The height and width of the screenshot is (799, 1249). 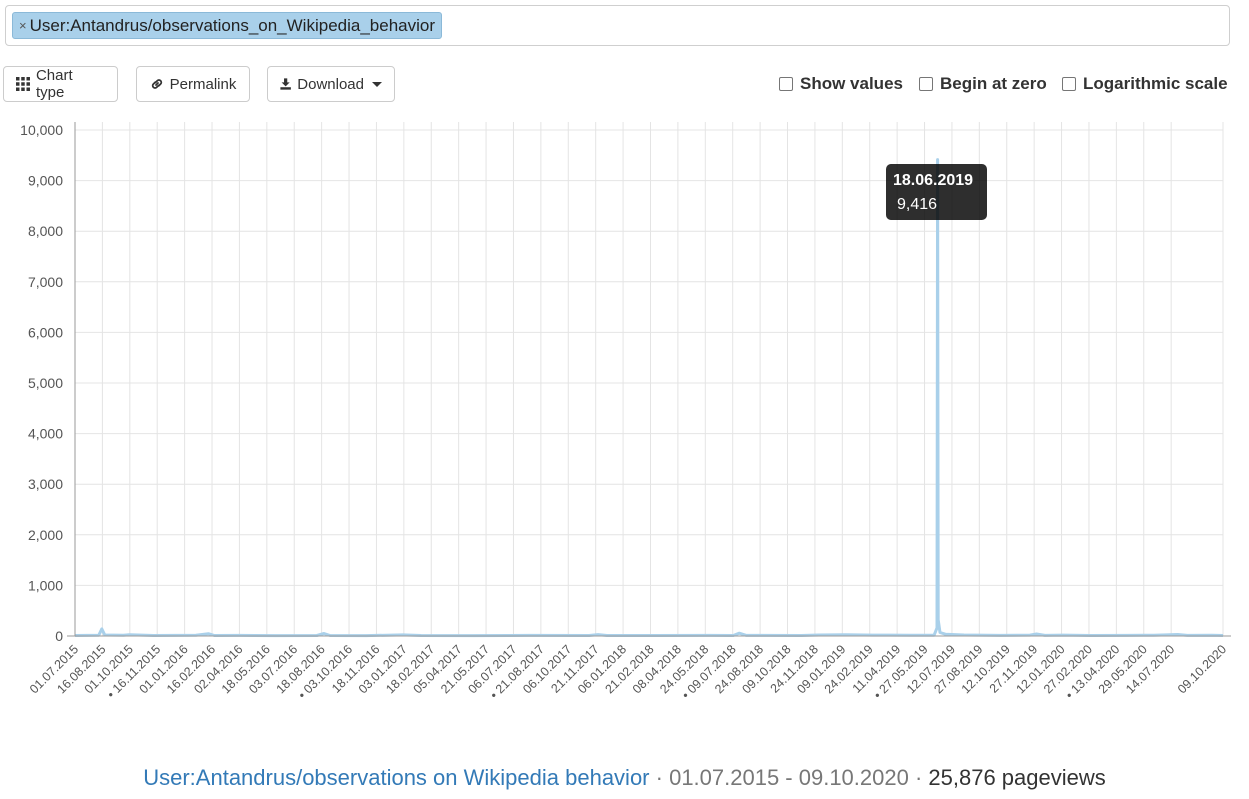 What do you see at coordinates (59, 636) in the screenshot?
I see `y-tick-label: 0` at bounding box center [59, 636].